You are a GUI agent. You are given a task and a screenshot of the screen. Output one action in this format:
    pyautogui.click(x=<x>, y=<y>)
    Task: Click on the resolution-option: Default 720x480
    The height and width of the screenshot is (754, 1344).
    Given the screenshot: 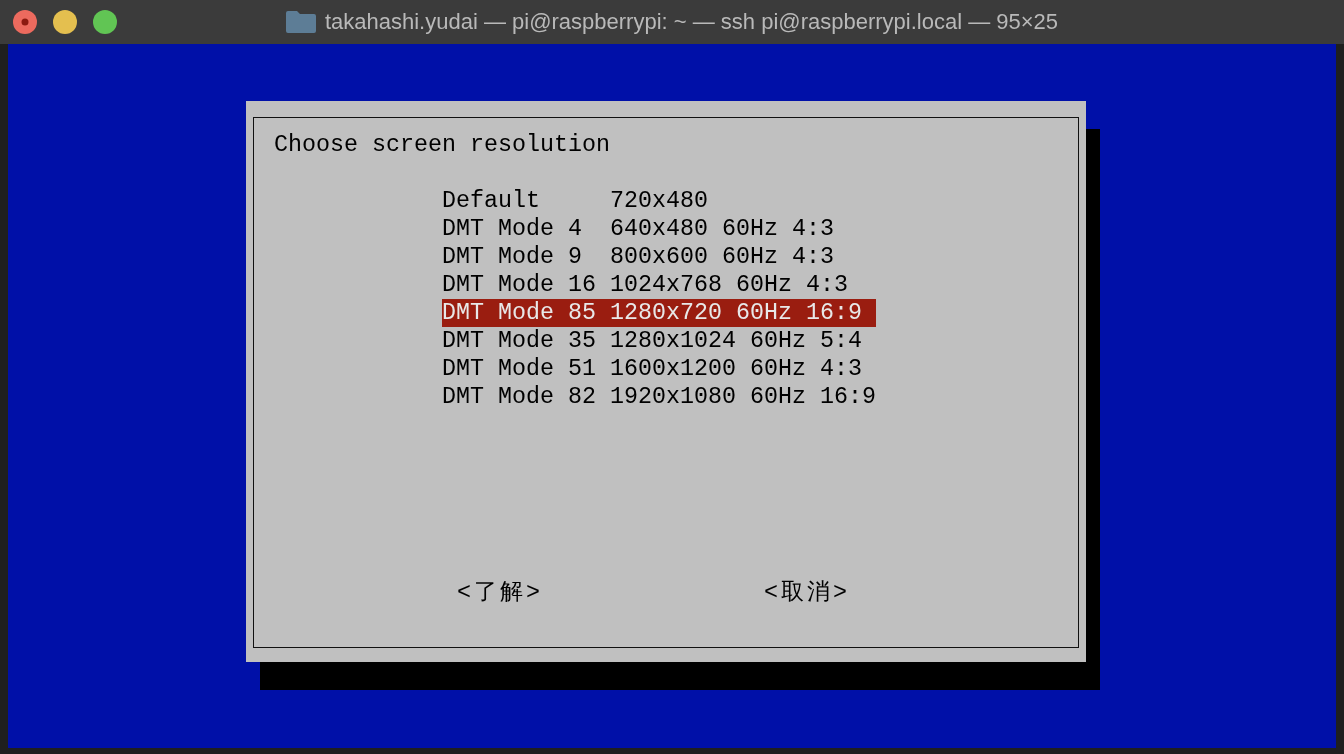 What is the action you would take?
    pyautogui.click(x=659, y=201)
    